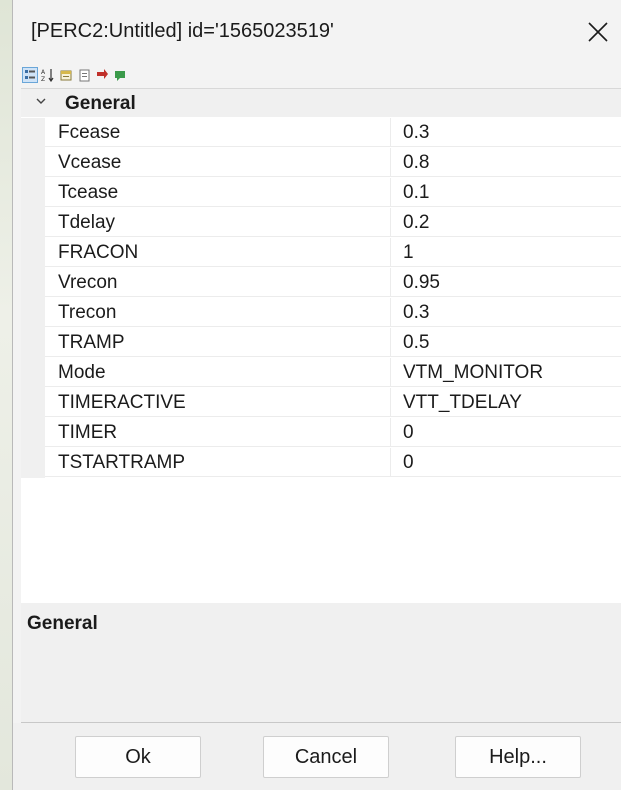 This screenshot has height=790, width=621. I want to click on property-value: 0.8, so click(506, 162).